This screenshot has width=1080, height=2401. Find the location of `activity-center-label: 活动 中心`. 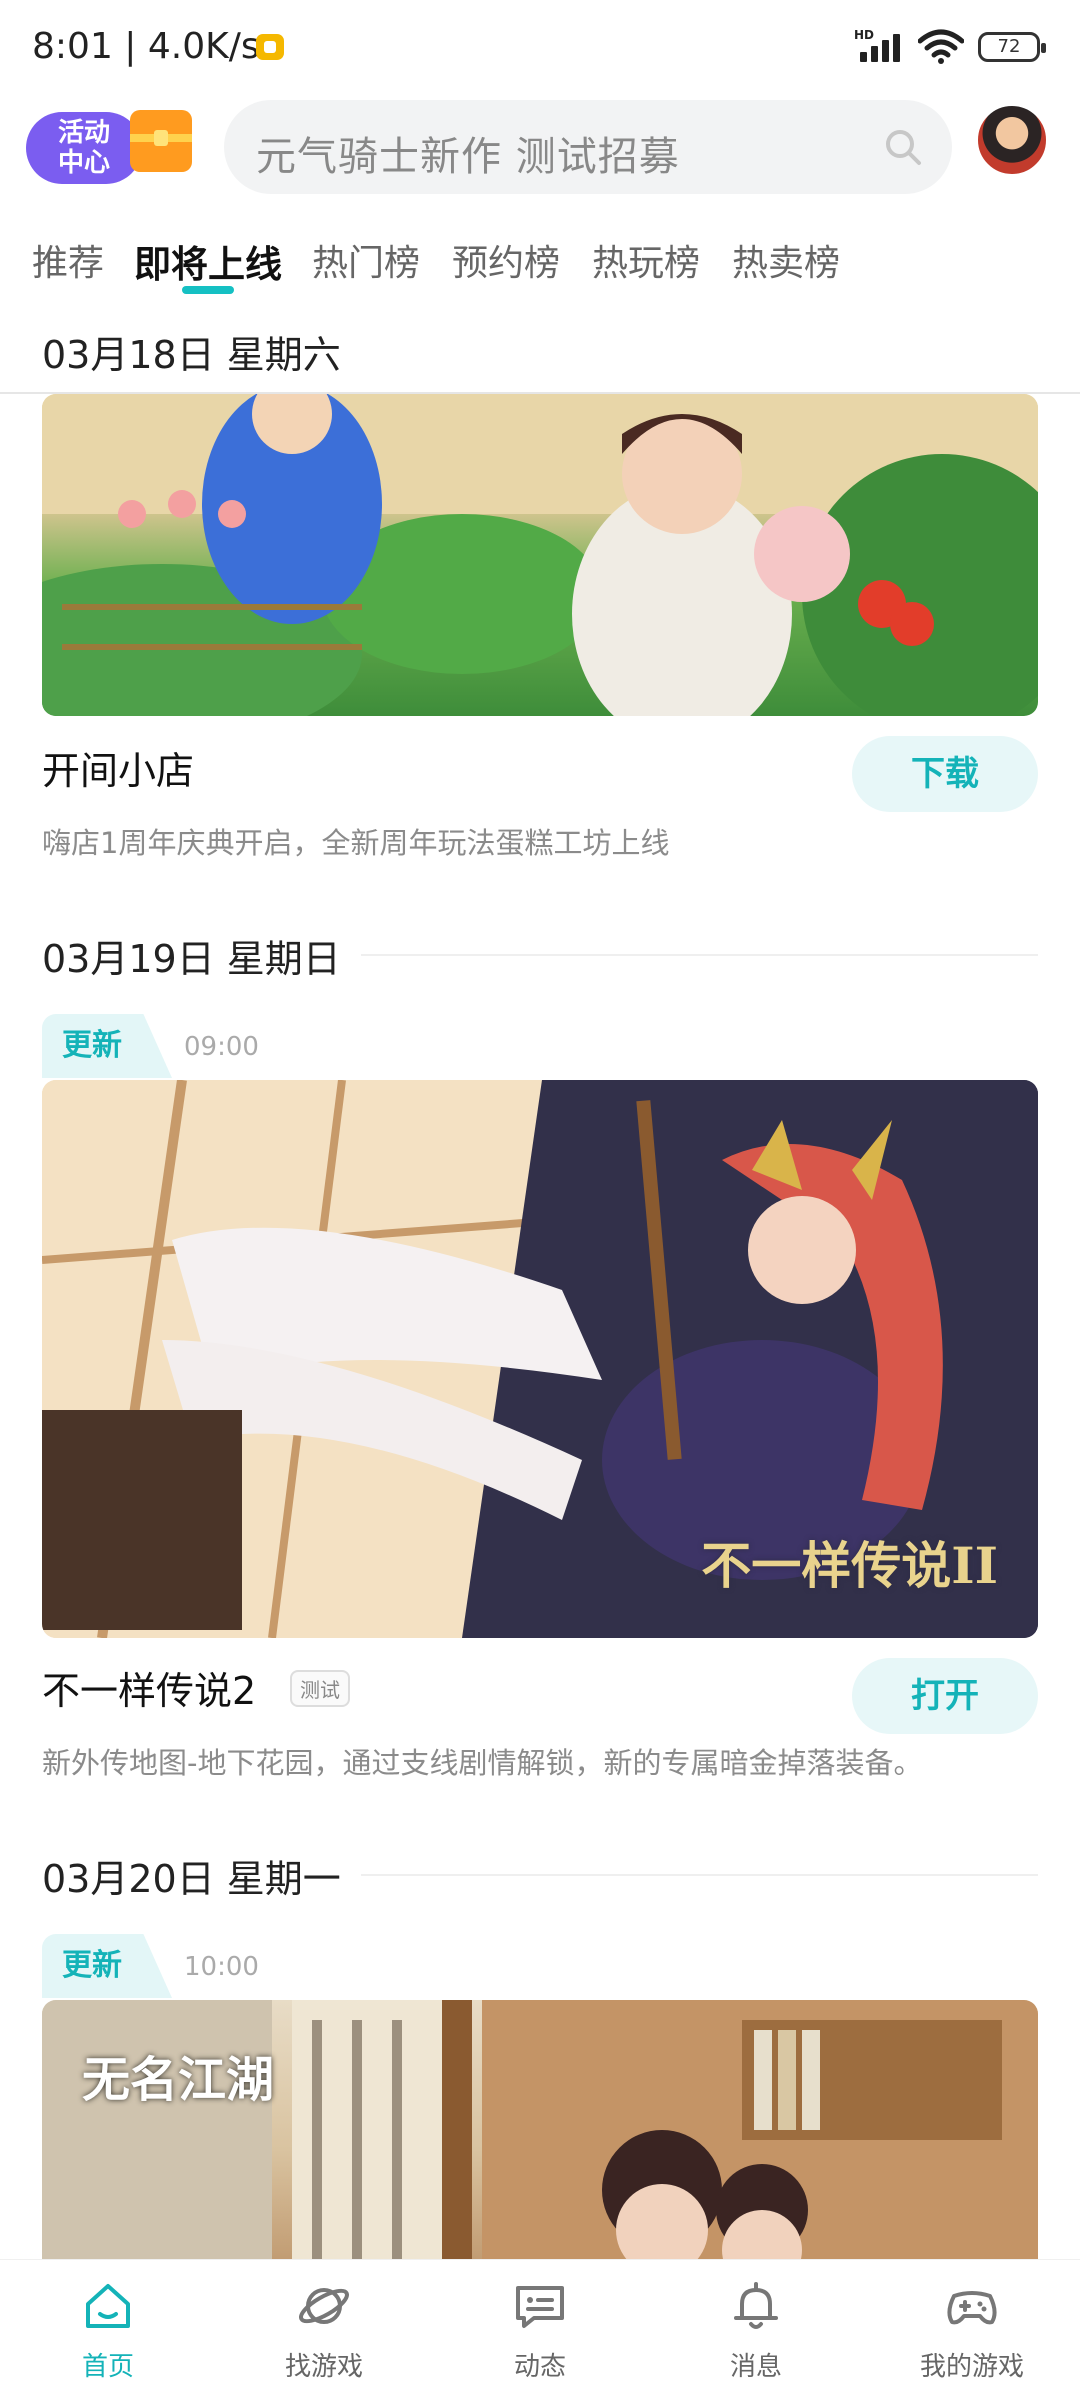

activity-center-label: 活动 中心 is located at coordinates (84, 148).